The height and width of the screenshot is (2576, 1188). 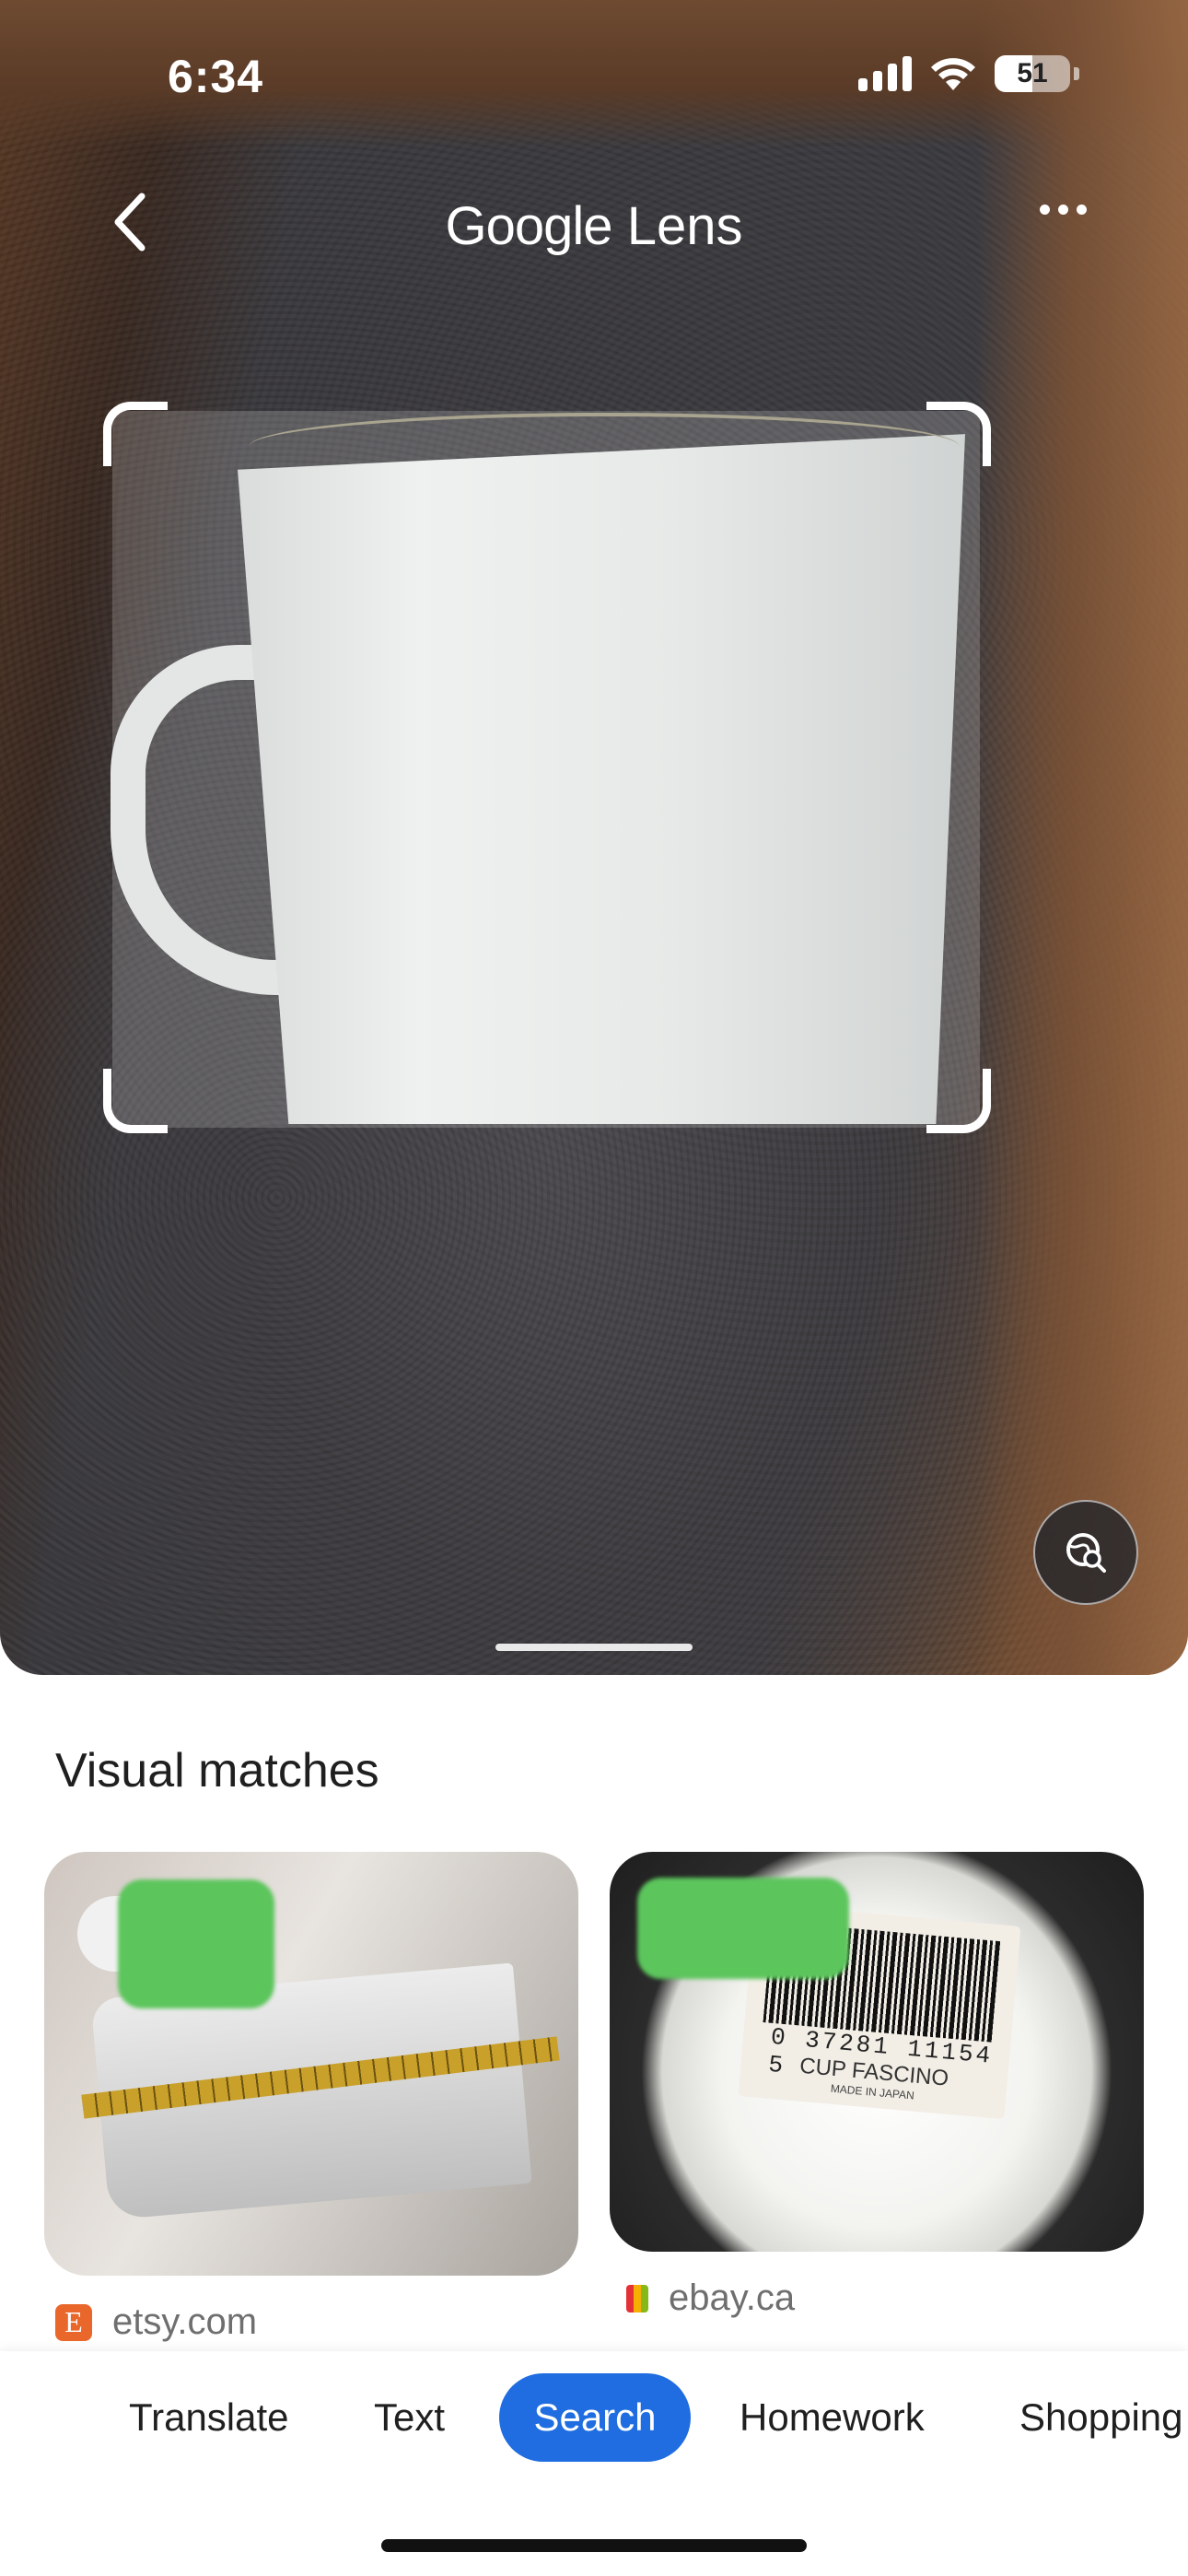 I want to click on tab-translate: Translate, so click(x=209, y=2417).